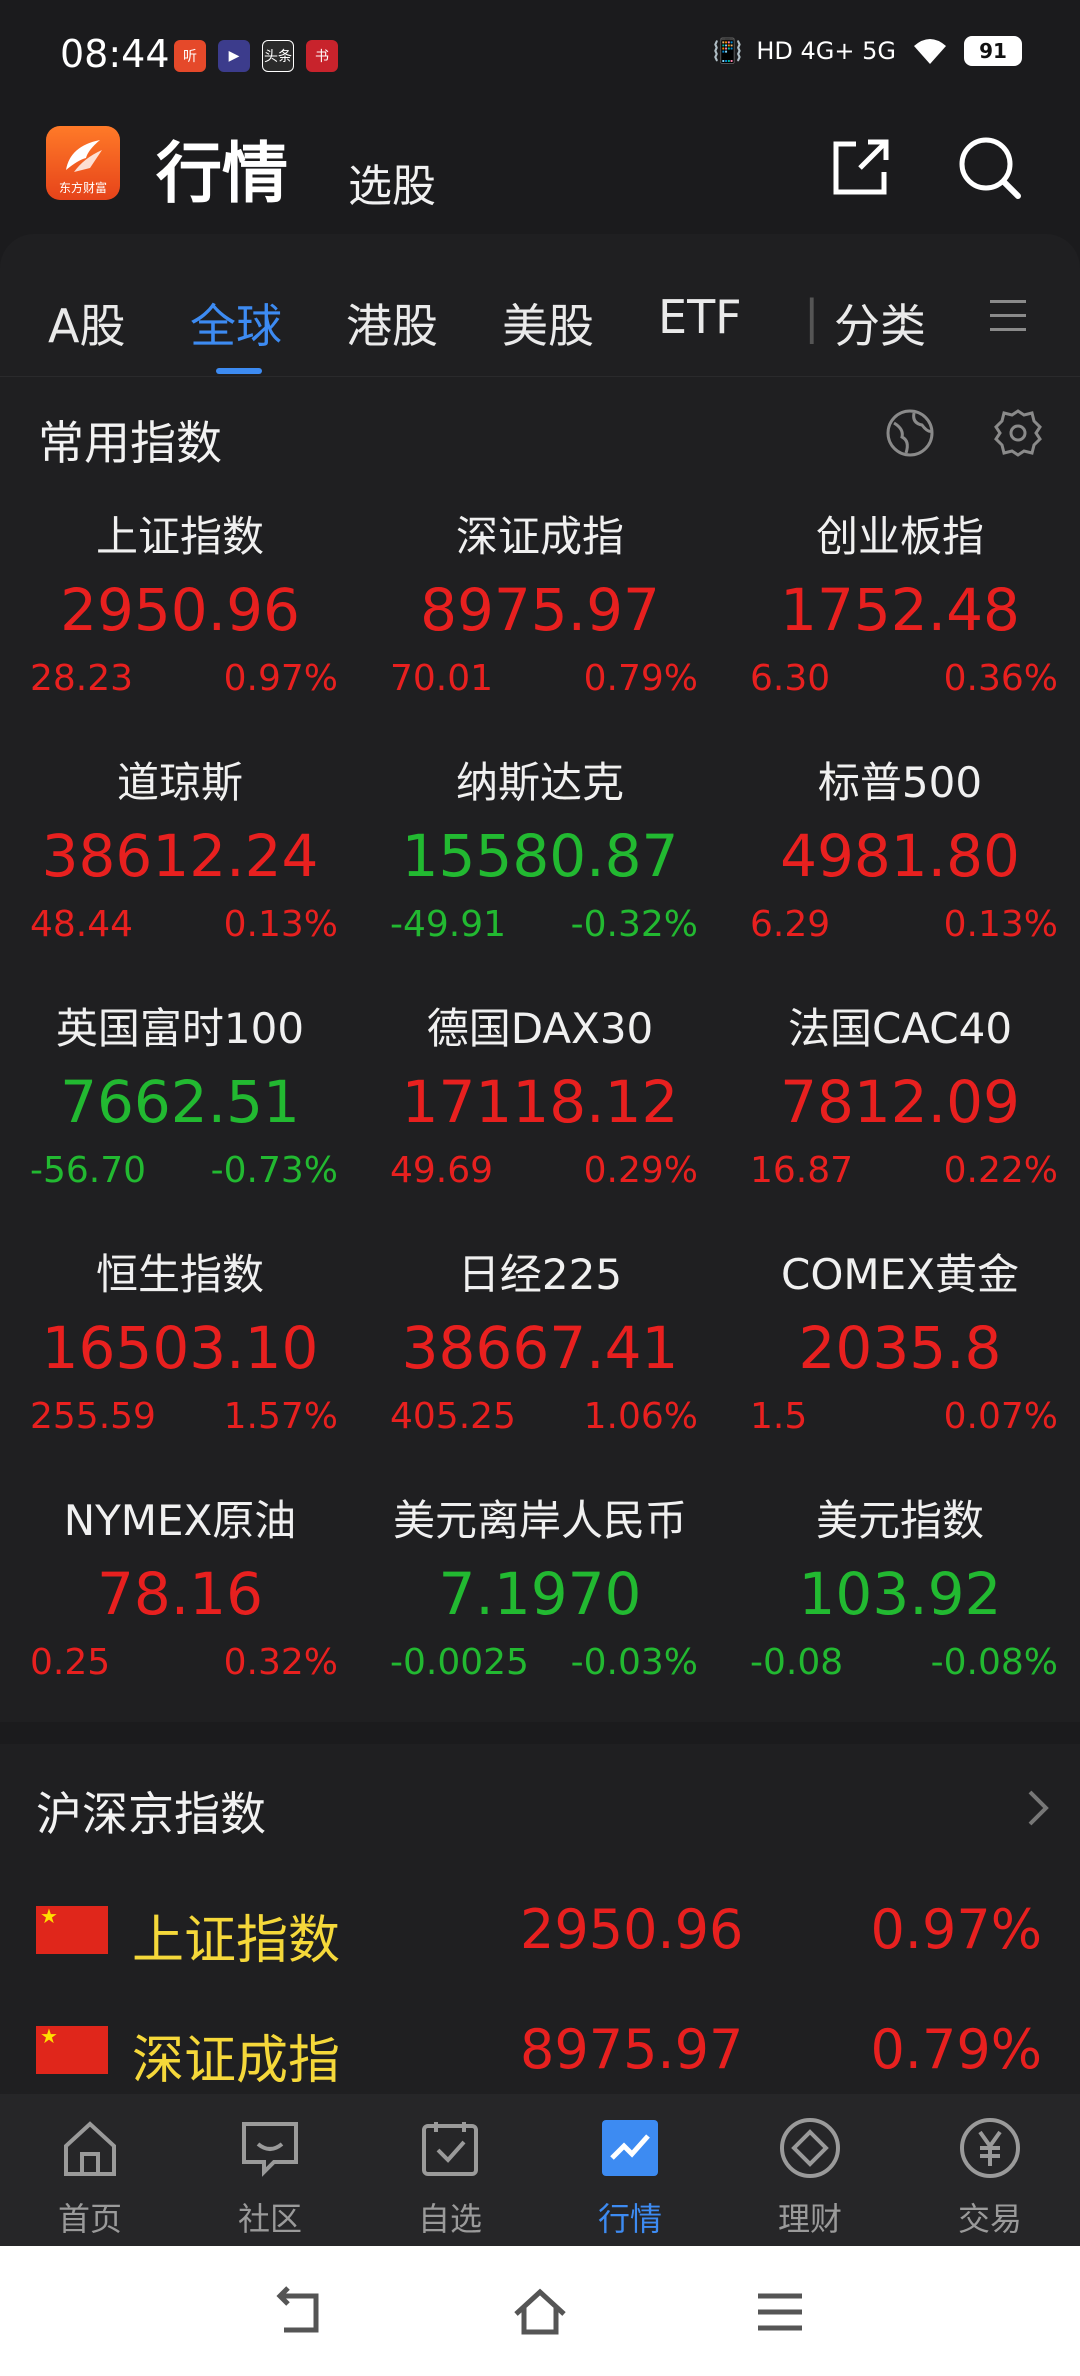 The width and height of the screenshot is (1080, 2376). What do you see at coordinates (540, 2312) in the screenshot?
I see `home-nav-icon` at bounding box center [540, 2312].